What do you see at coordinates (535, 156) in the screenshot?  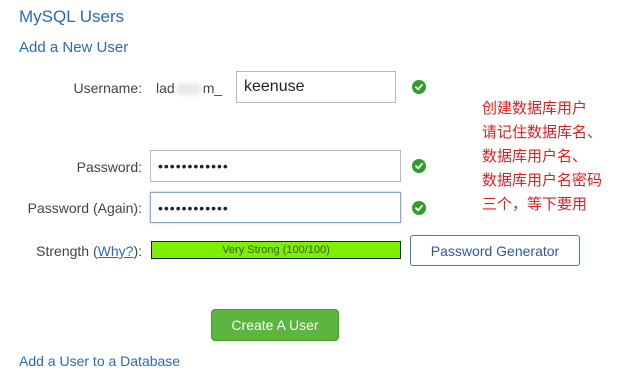 I see `annotation-line: 数据库用户名、` at bounding box center [535, 156].